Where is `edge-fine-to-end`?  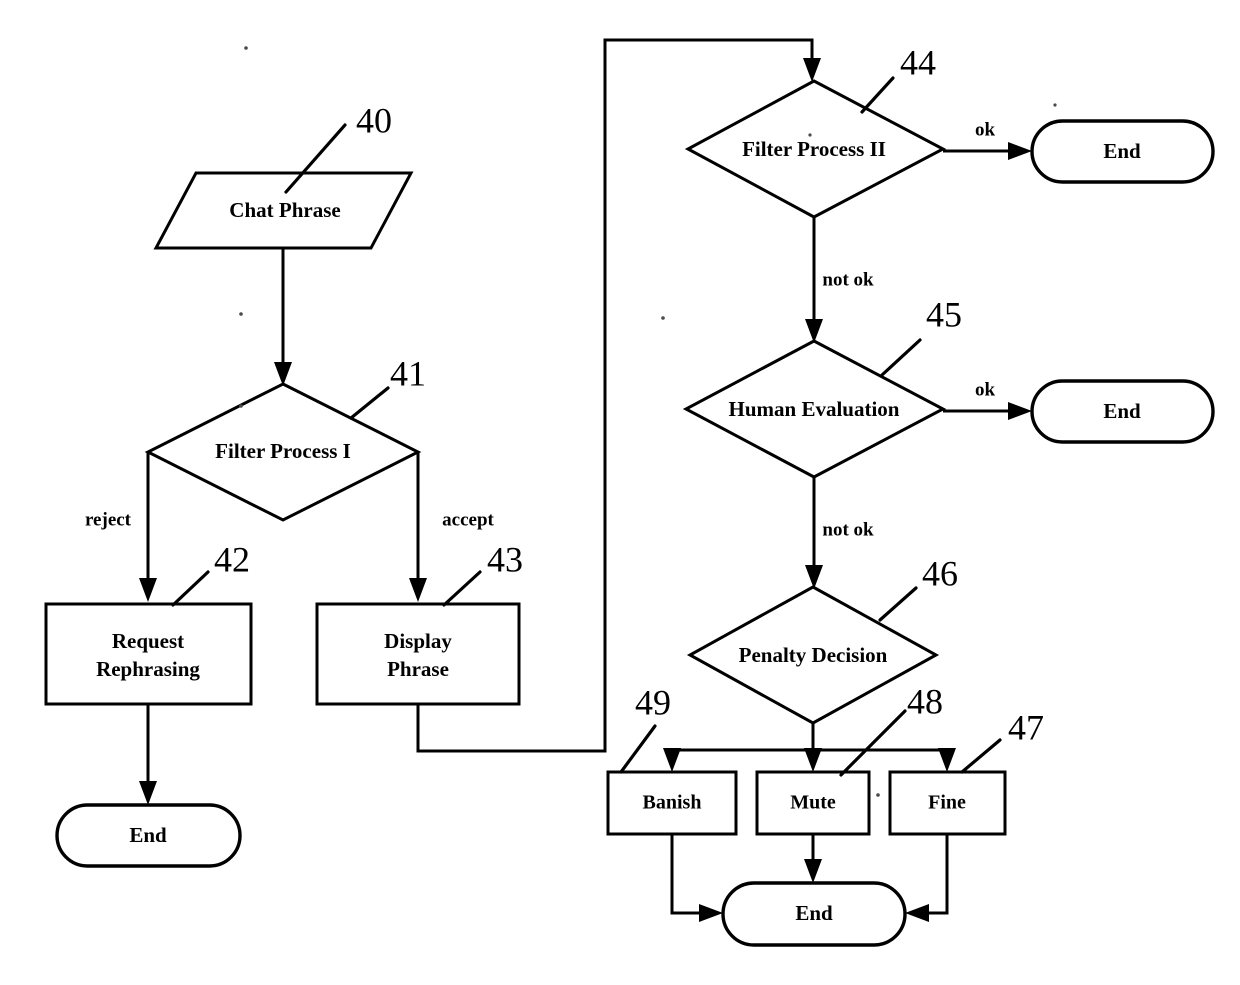
edge-fine-to-end is located at coordinates (927, 878).